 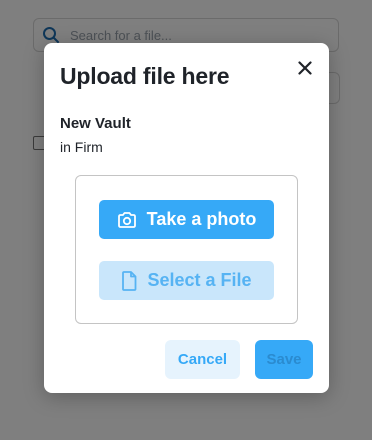 I want to click on take-photo-label: Take a photo, so click(x=201, y=219).